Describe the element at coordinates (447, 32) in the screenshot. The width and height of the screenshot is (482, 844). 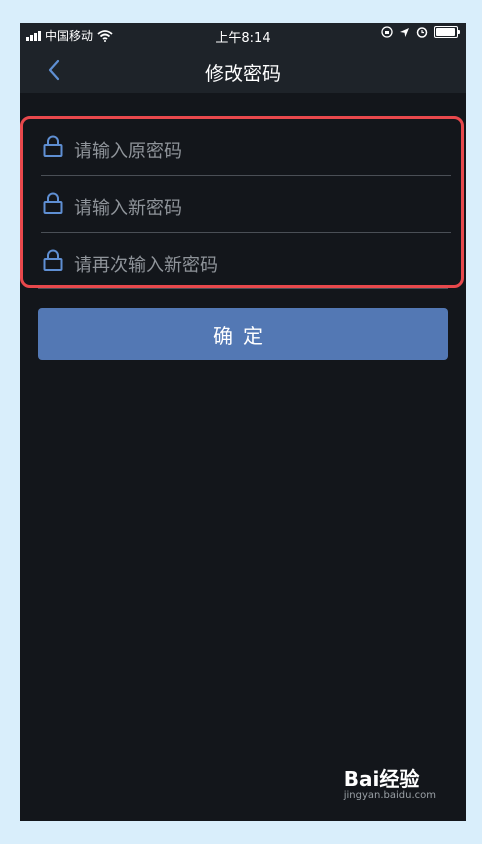
I see `battery-icon` at that location.